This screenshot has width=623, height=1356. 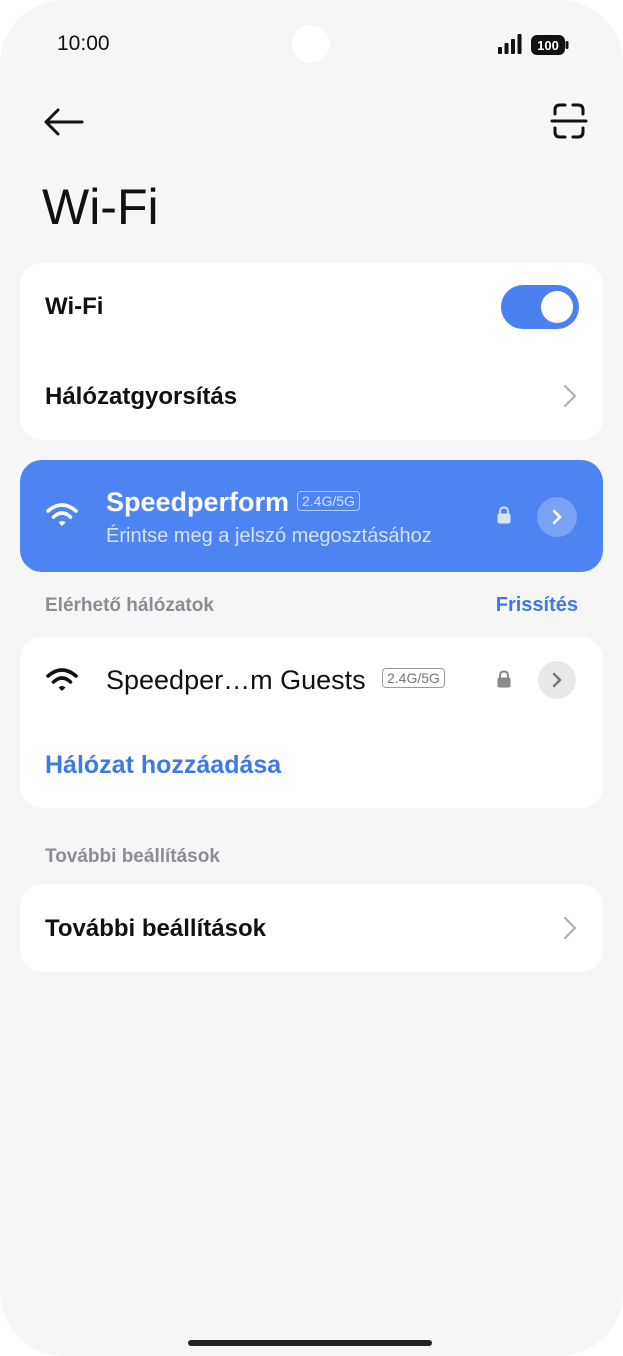 I want to click on scan-qr-button, so click(x=569, y=121).